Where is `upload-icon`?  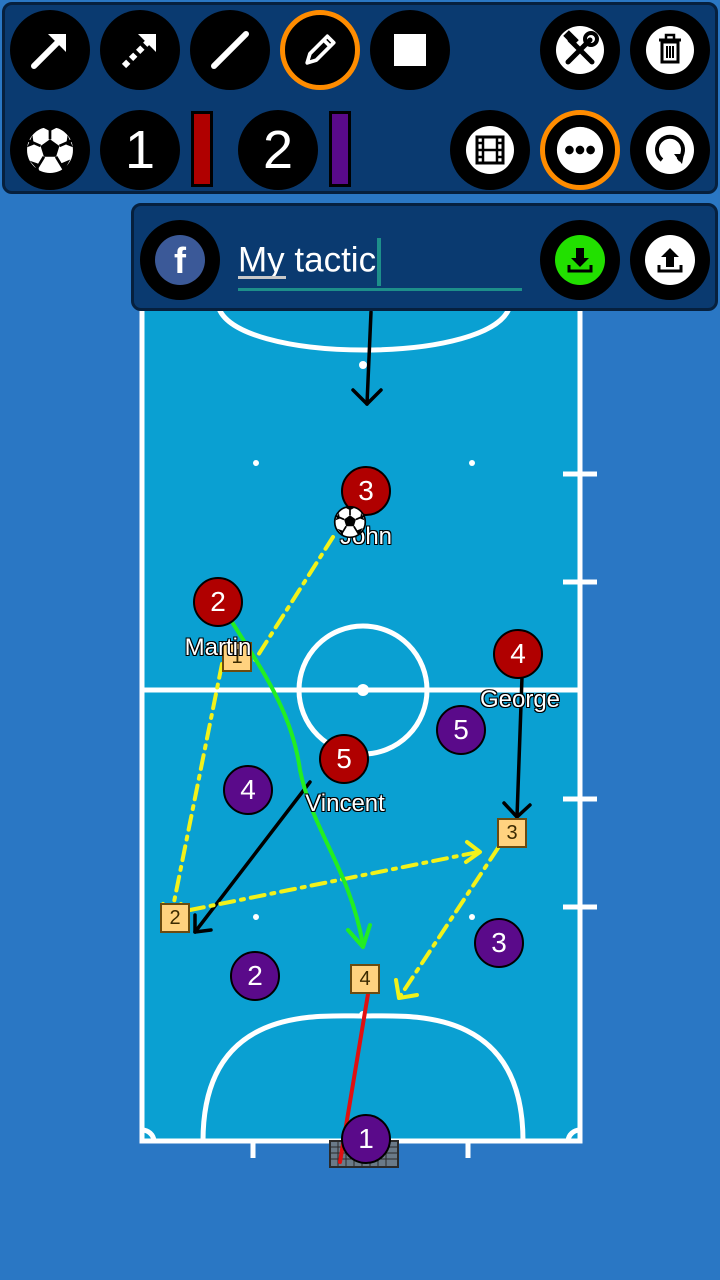
upload-icon is located at coordinates (670, 260).